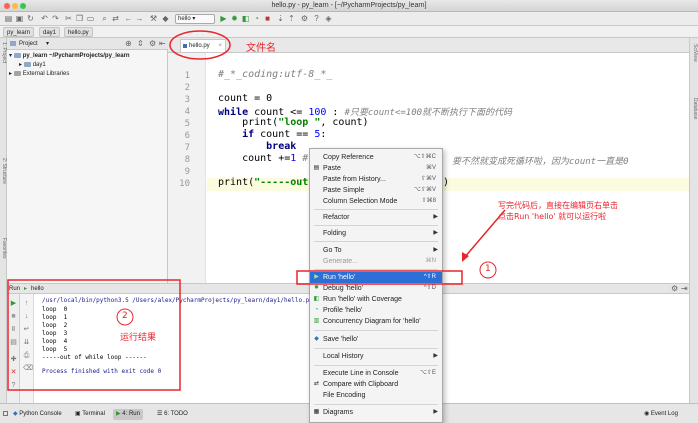 This screenshot has width=698, height=423. I want to click on marker-2-label: 2, so click(125, 316).